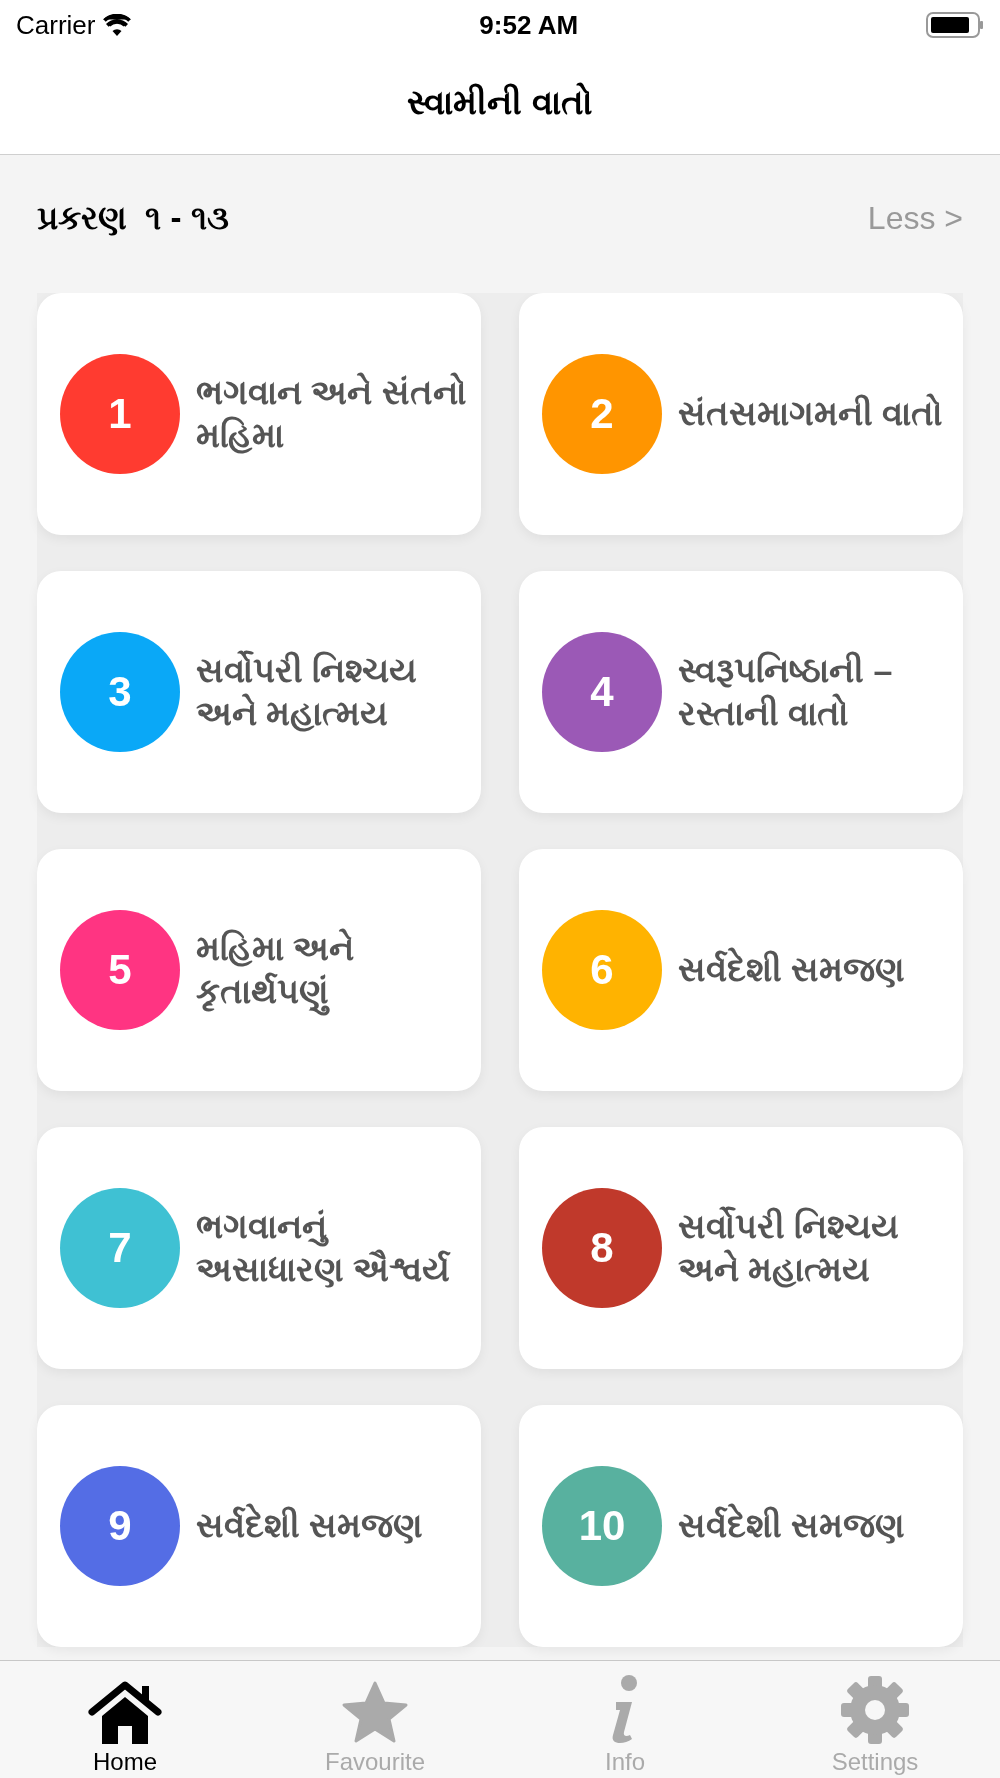 The width and height of the screenshot is (1000, 1778). I want to click on chapter-card: 9 સર્વદેશી સમજણ, so click(259, 1525).